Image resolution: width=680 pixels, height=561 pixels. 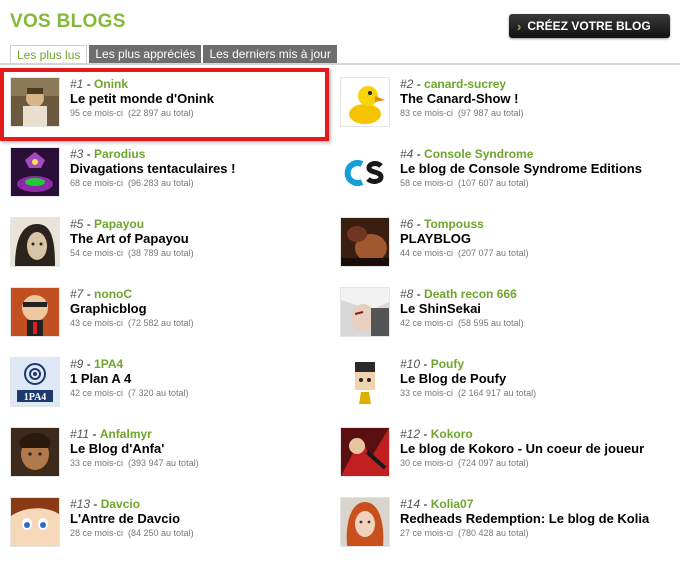 What do you see at coordinates (452, 504) in the screenshot?
I see `blog-author: Kolia07` at bounding box center [452, 504].